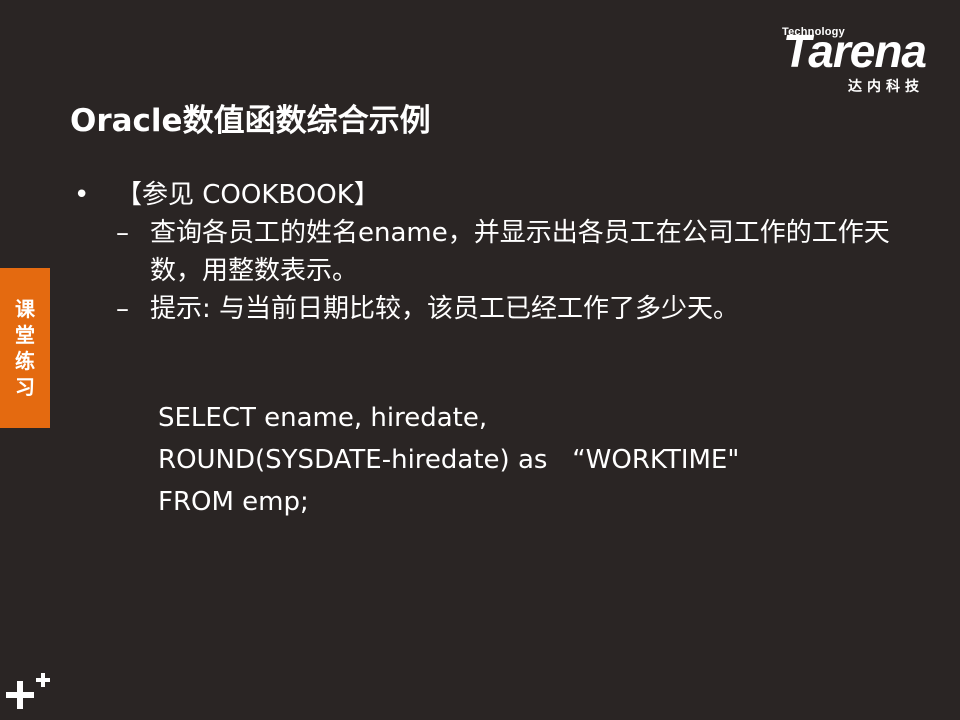  I want to click on side-tab-exercise: 课 堂 练 习, so click(25, 348).